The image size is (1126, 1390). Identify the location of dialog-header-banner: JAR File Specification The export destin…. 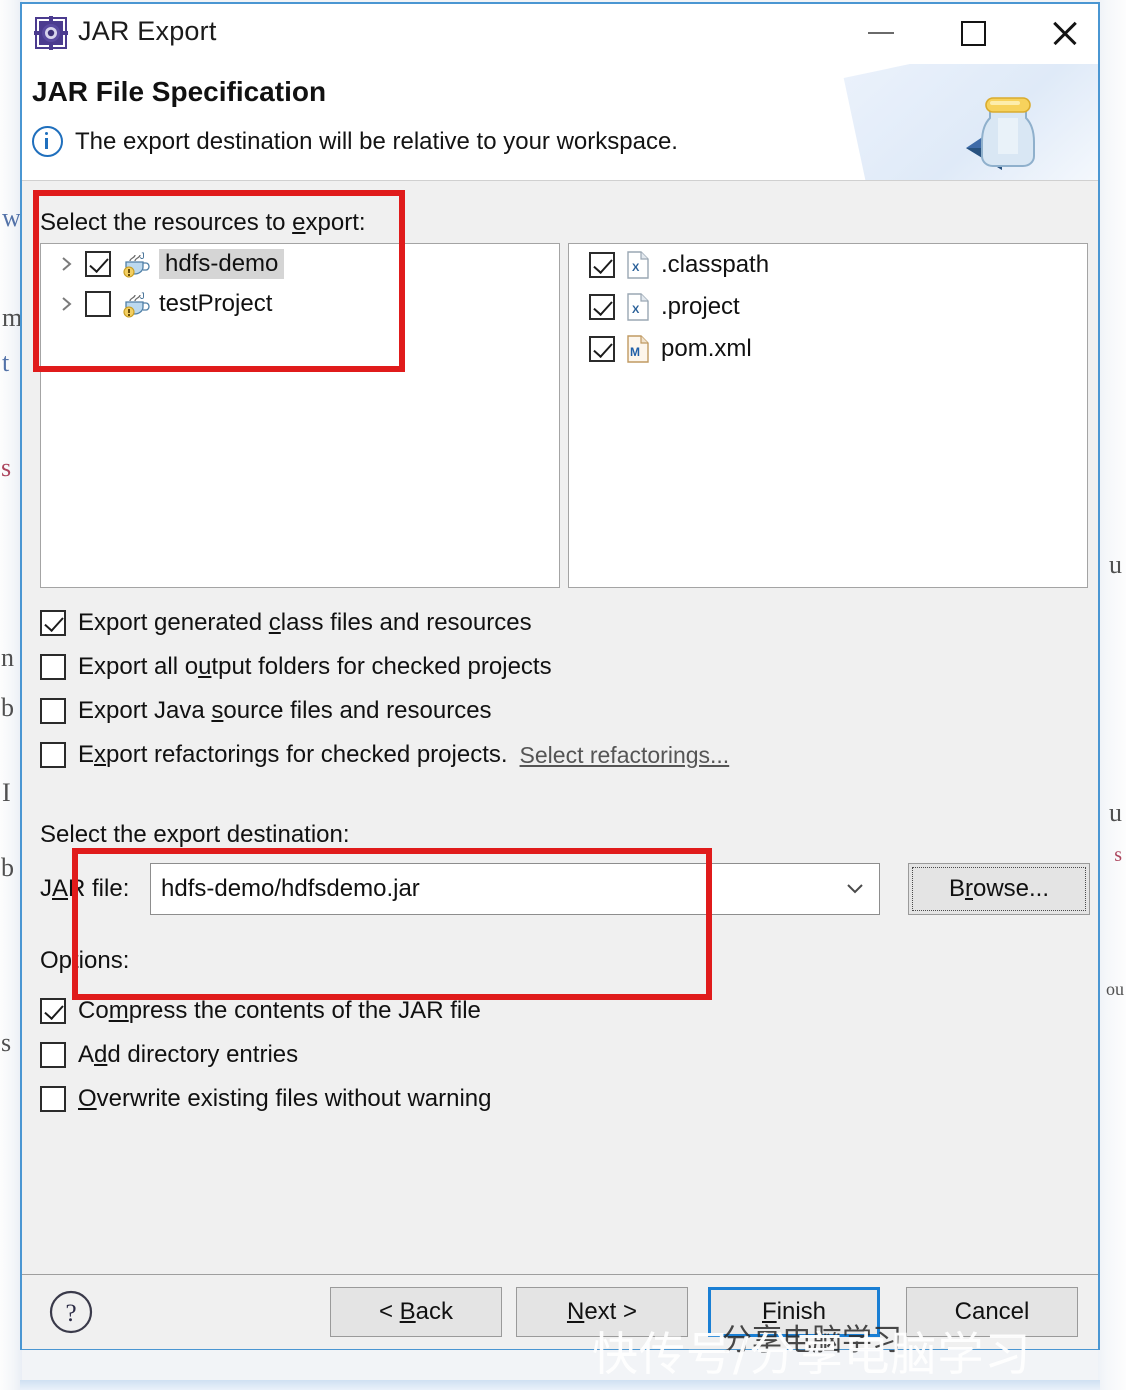
(560, 122).